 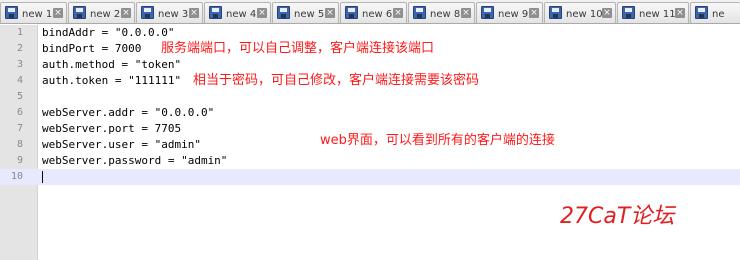 I want to click on tab-label: new 10, so click(x=584, y=14).